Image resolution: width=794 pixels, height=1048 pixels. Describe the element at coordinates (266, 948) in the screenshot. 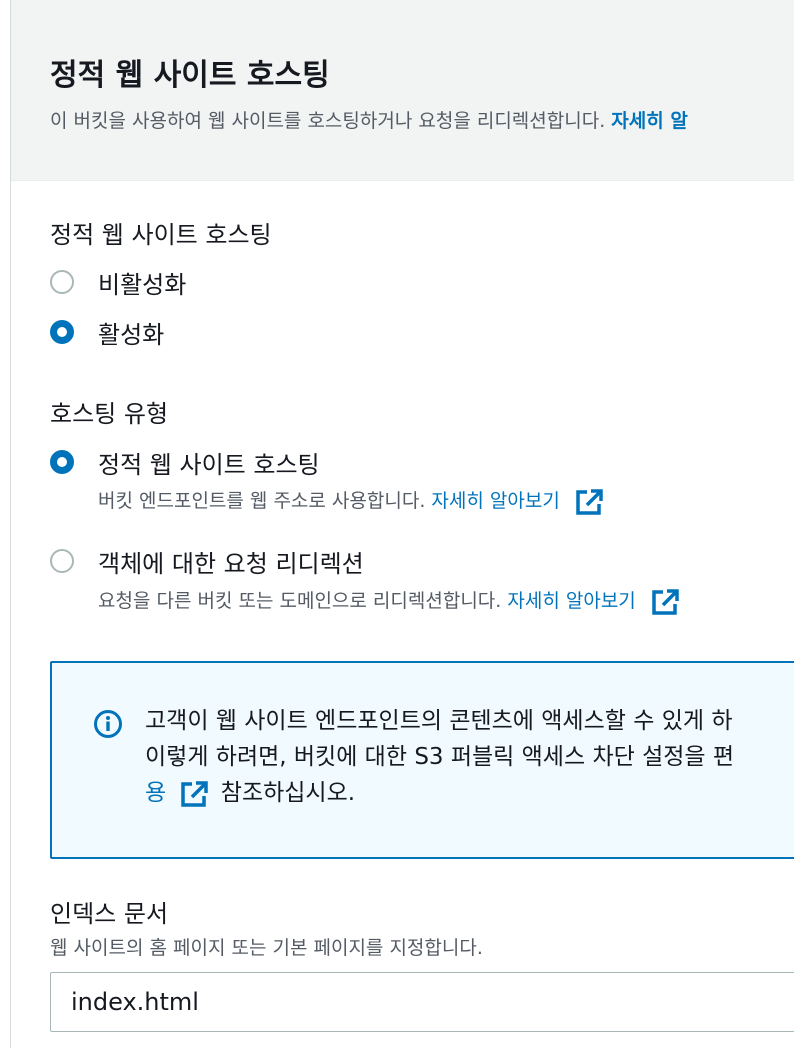

I see `index-document-description: 웹 사이트의 홈 페이지 또는 기본 페이지를 지정합니다.` at that location.